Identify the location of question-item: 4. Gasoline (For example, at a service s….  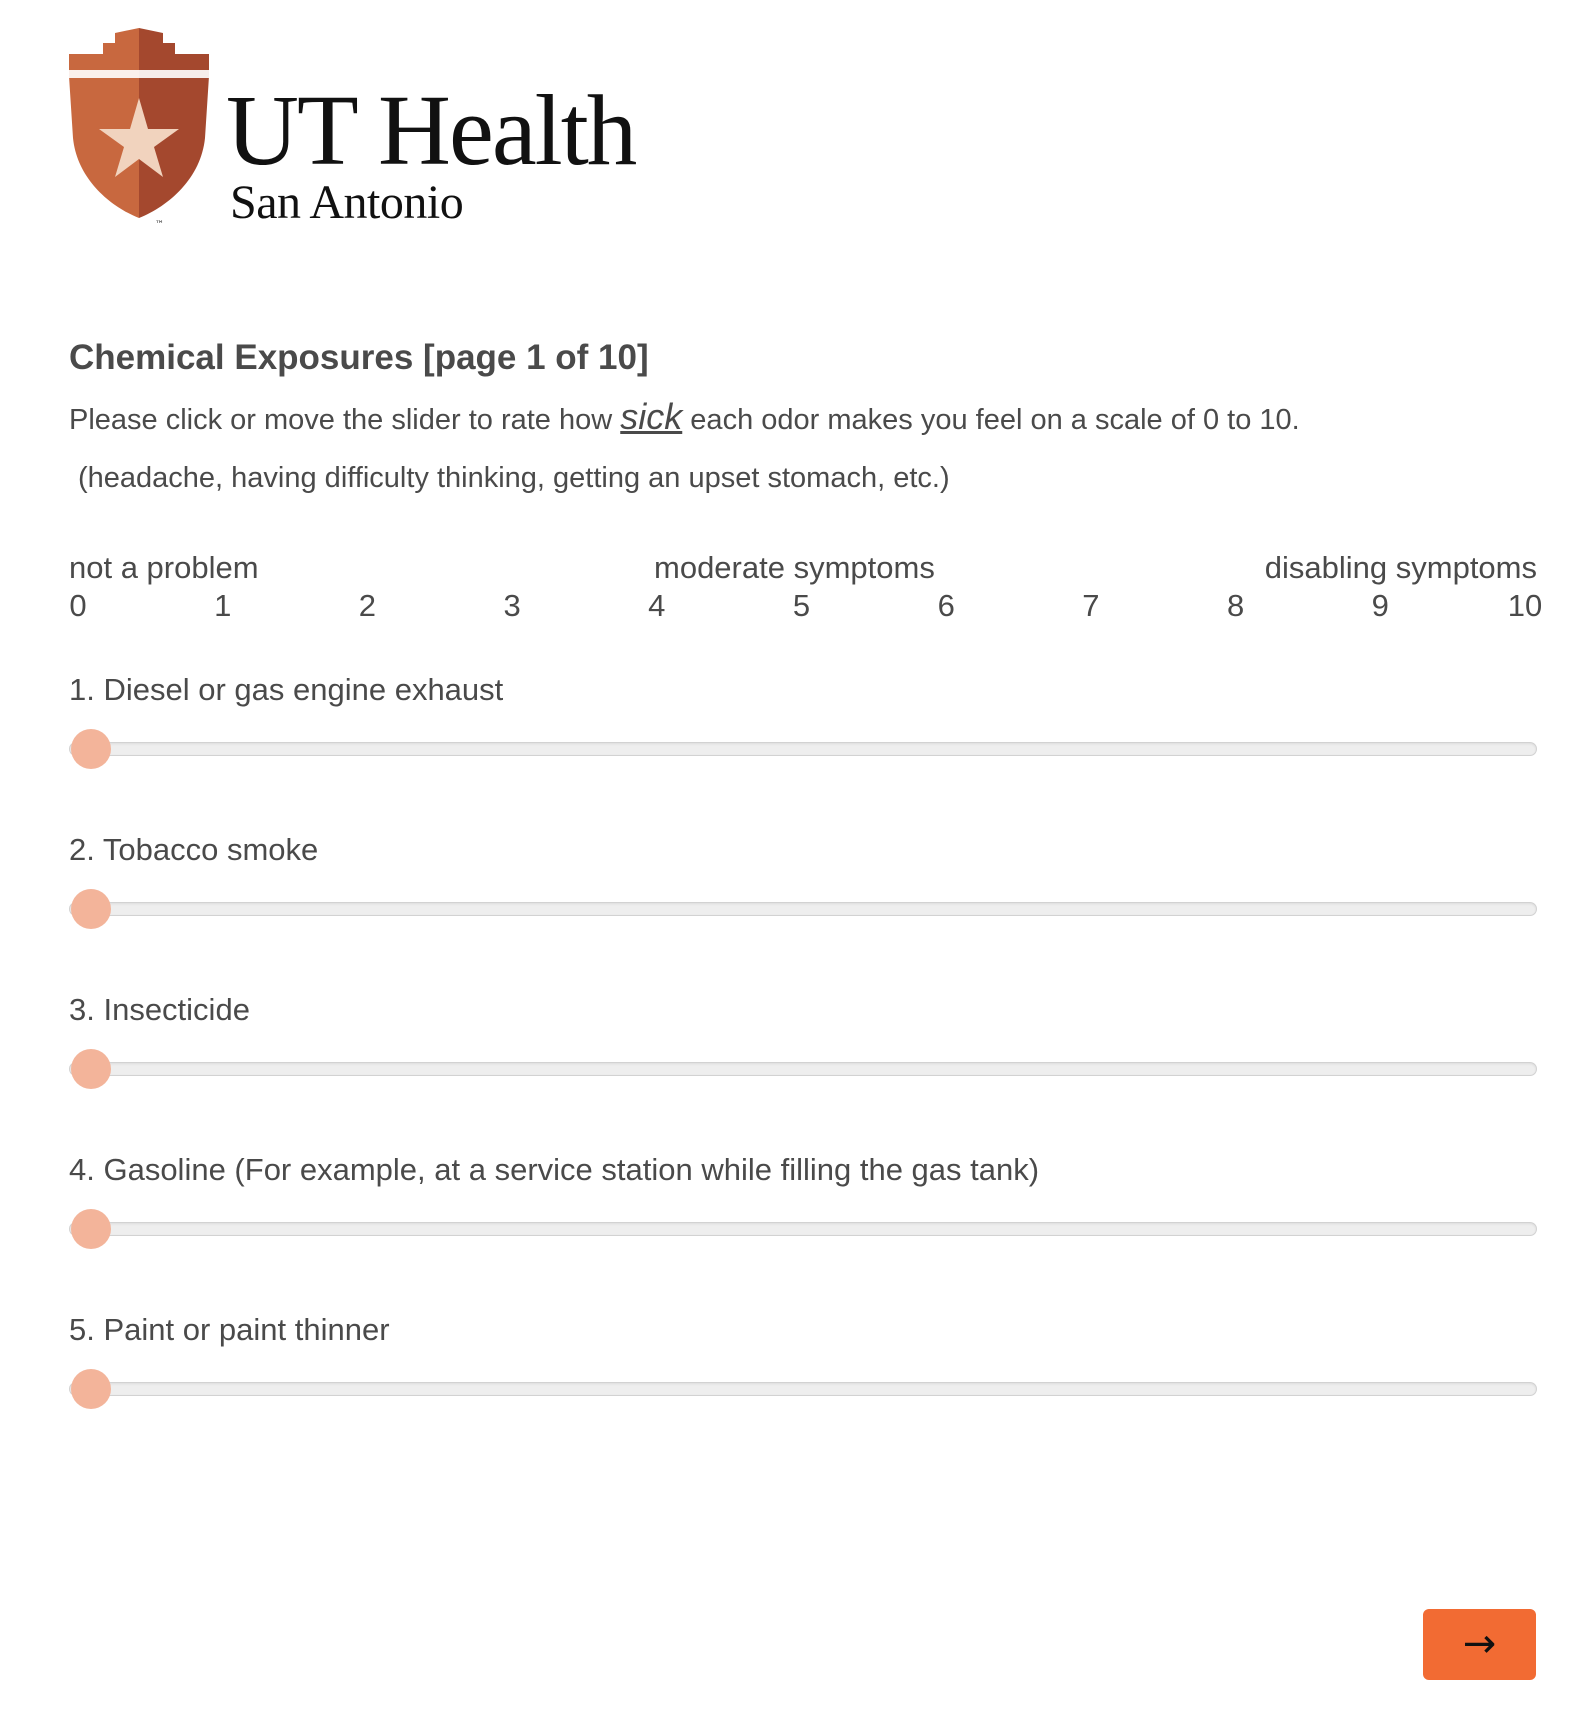
(803, 1227).